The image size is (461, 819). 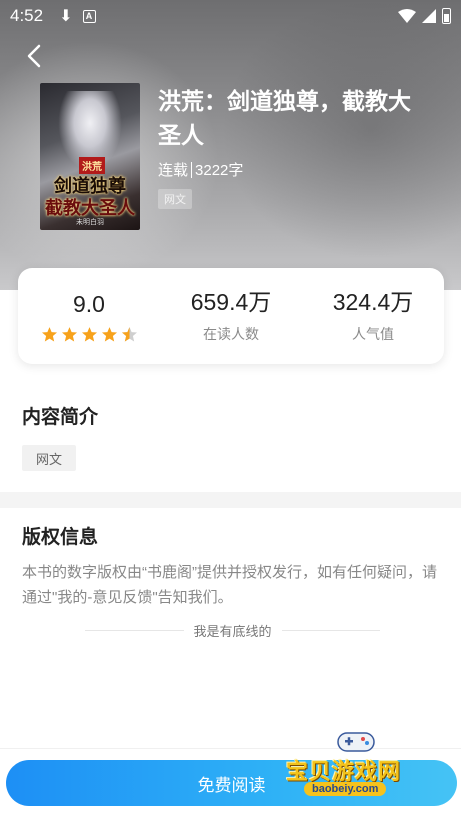 I want to click on back-button, so click(x=34, y=56).